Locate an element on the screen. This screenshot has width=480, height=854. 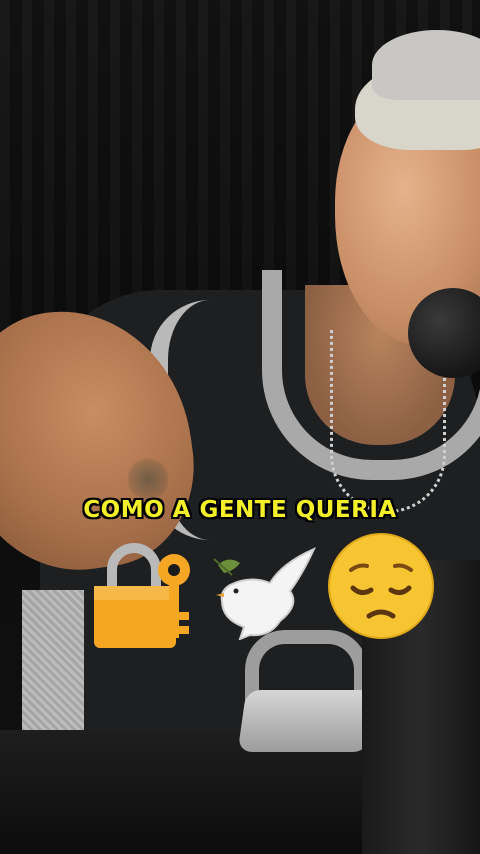
dove-icon is located at coordinates (265, 593).